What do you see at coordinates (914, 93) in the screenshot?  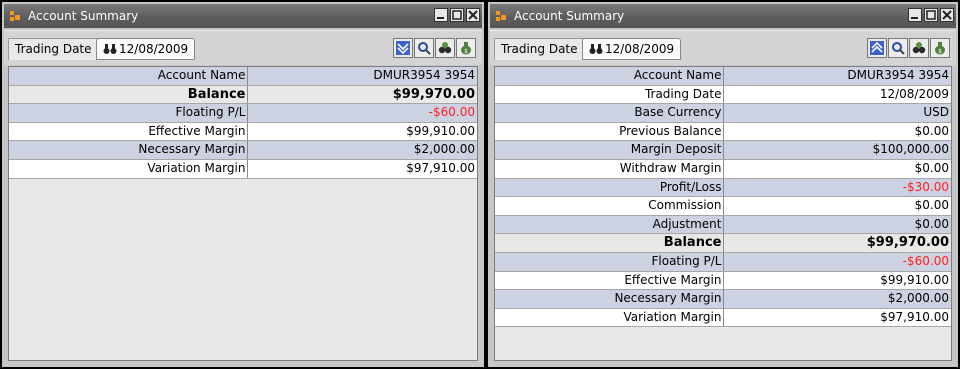 I see `row-value: 12/08/2009` at bounding box center [914, 93].